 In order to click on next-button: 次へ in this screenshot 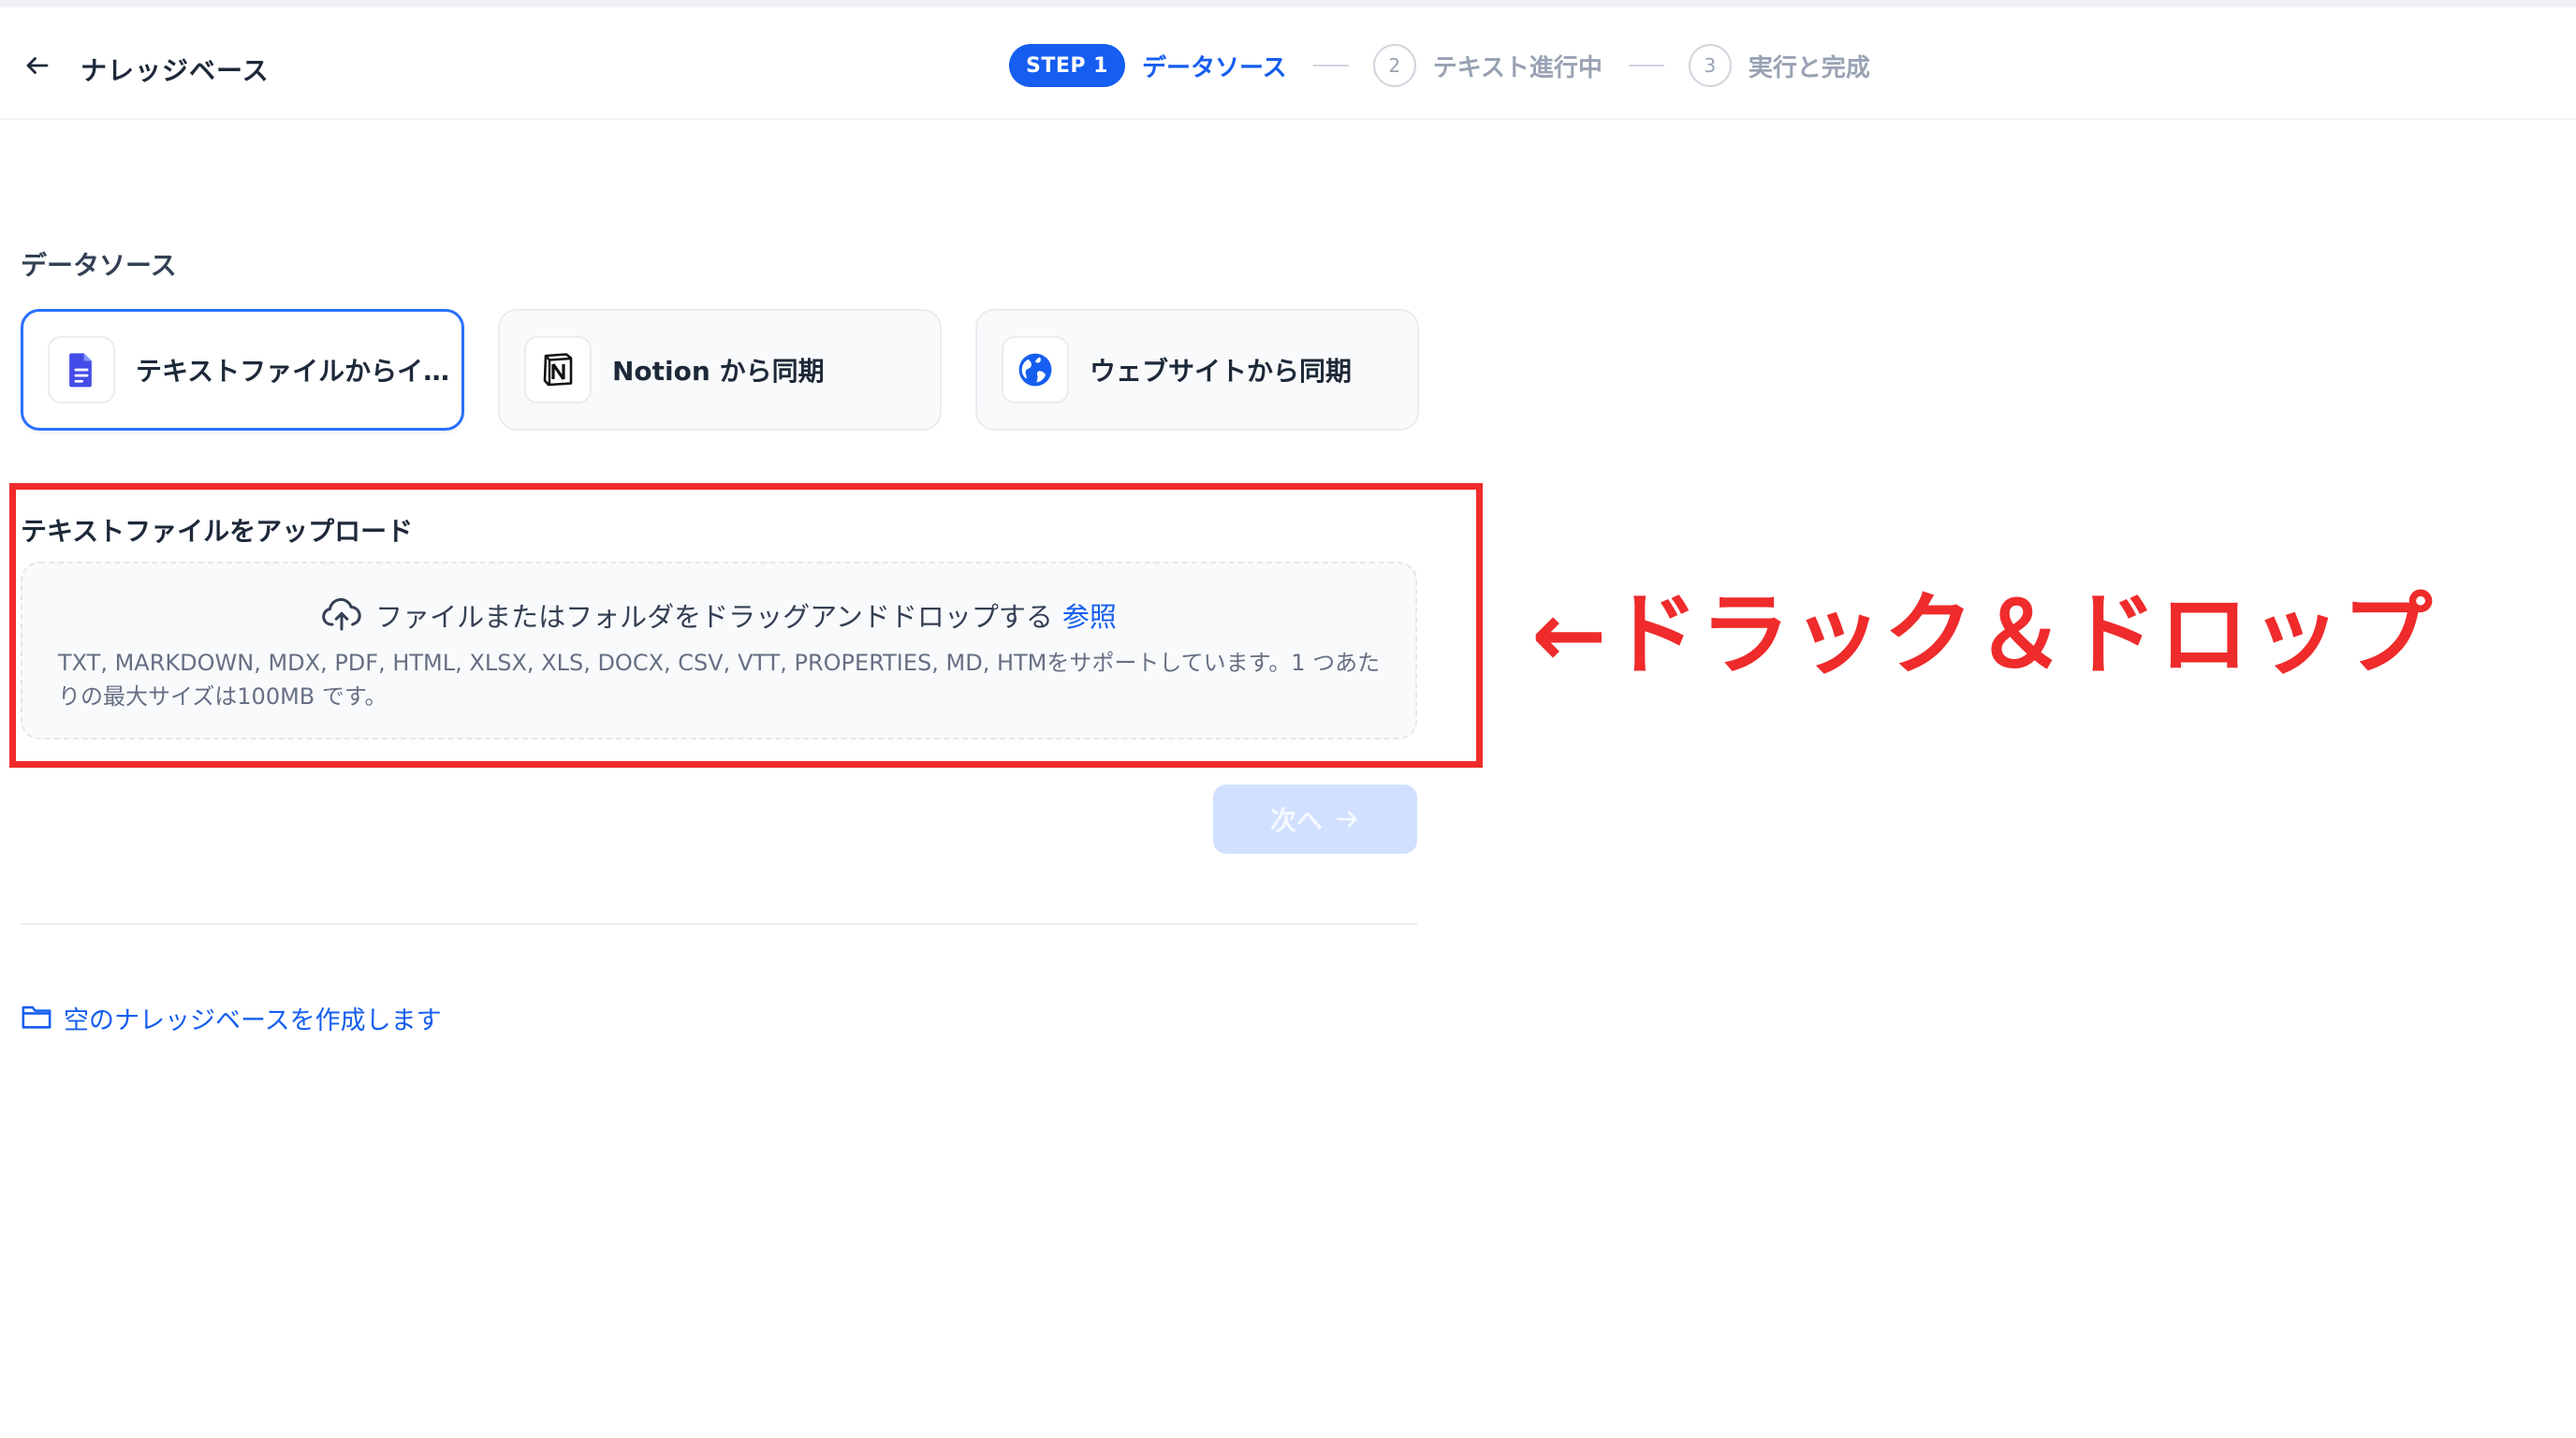, I will do `click(1315, 819)`.